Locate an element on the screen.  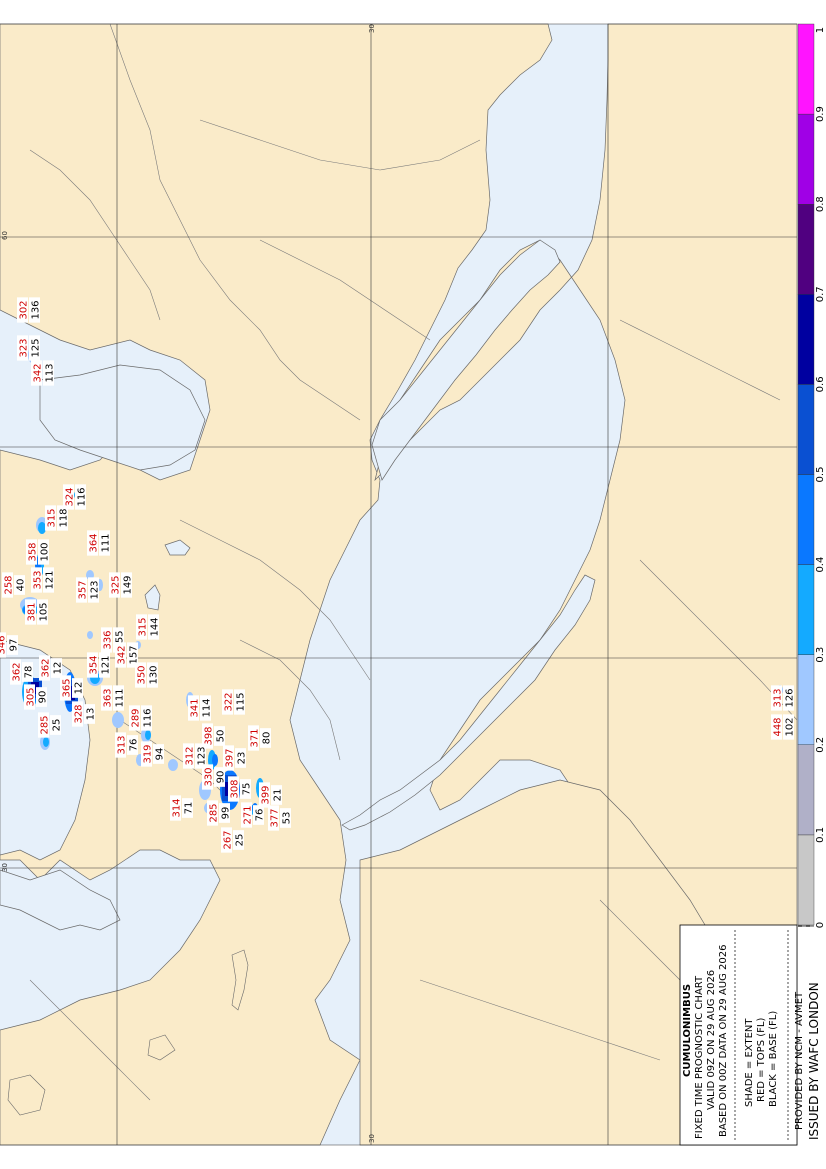
cb-tops-label: 342 is located at coordinates (122, 654).